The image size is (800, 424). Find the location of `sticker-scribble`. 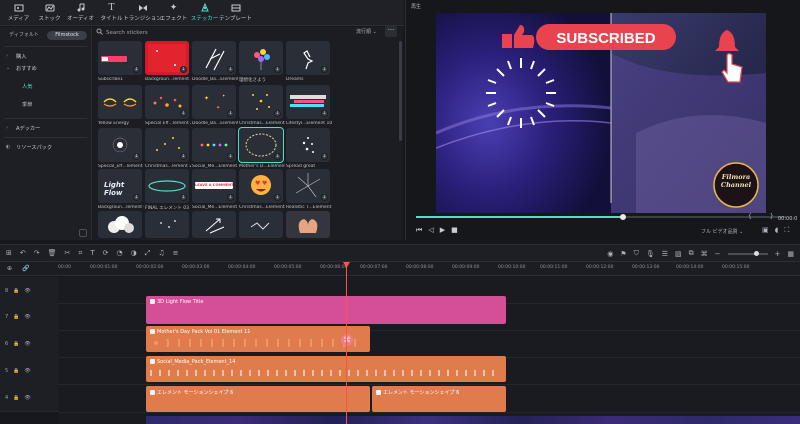

sticker-scribble is located at coordinates (261, 224).